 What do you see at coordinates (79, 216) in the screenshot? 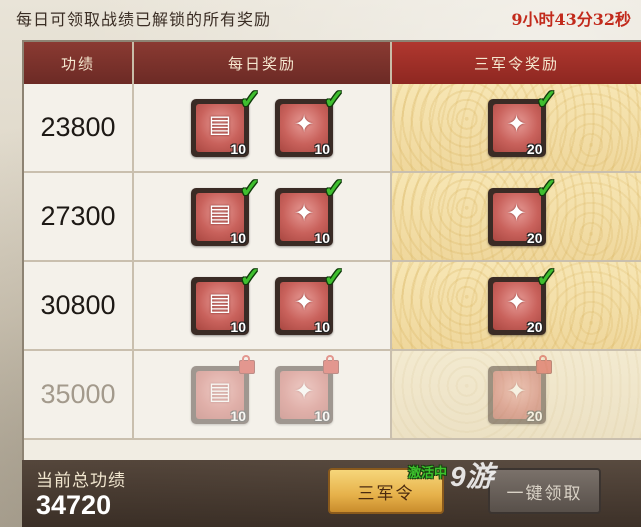
I see `points-threshold: 27300` at bounding box center [79, 216].